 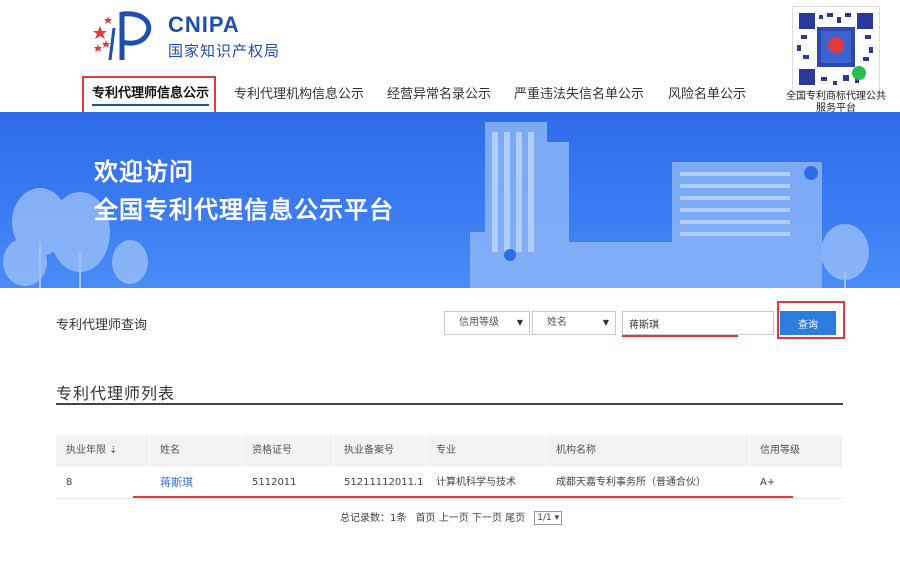 I want to click on table-header: 执业年限 ⇣ 姓名 资格证号 执业备案号 专业 机构名称 信用等级, so click(x=449, y=451).